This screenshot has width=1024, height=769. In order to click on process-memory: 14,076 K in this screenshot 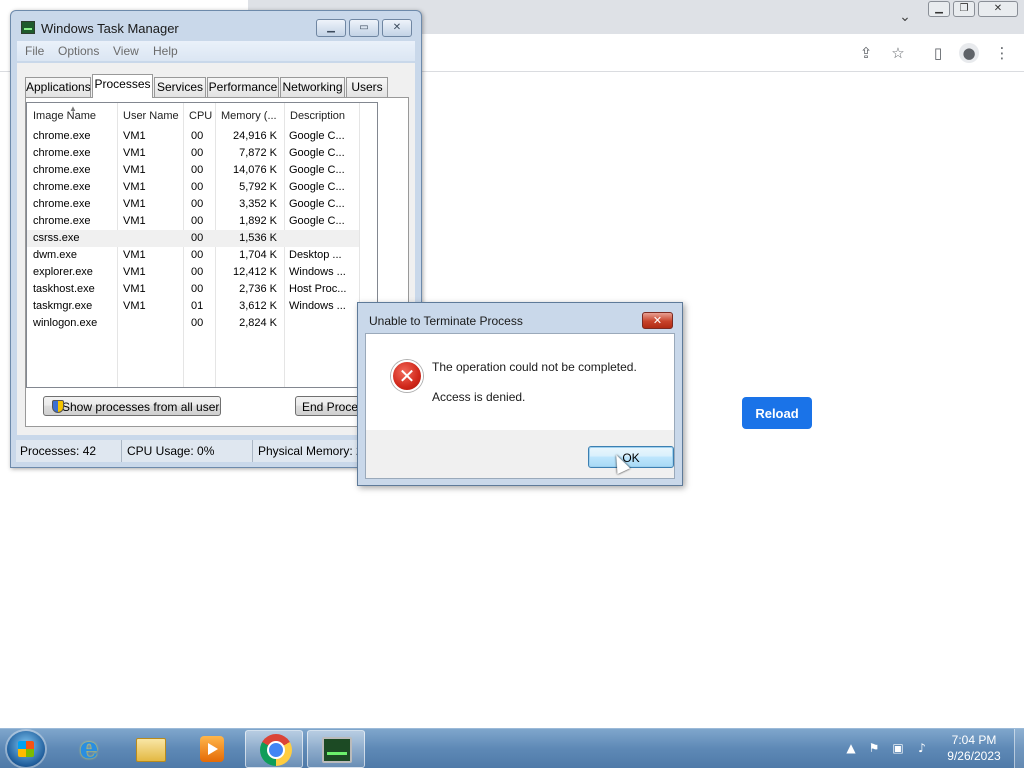, I will do `click(254, 170)`.